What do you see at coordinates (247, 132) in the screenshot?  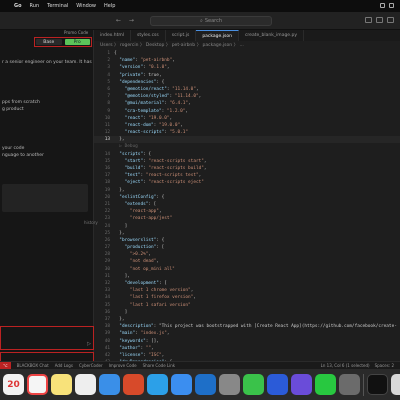 I see `code-line: 12 "react-scripts": "5.0.1"` at bounding box center [247, 132].